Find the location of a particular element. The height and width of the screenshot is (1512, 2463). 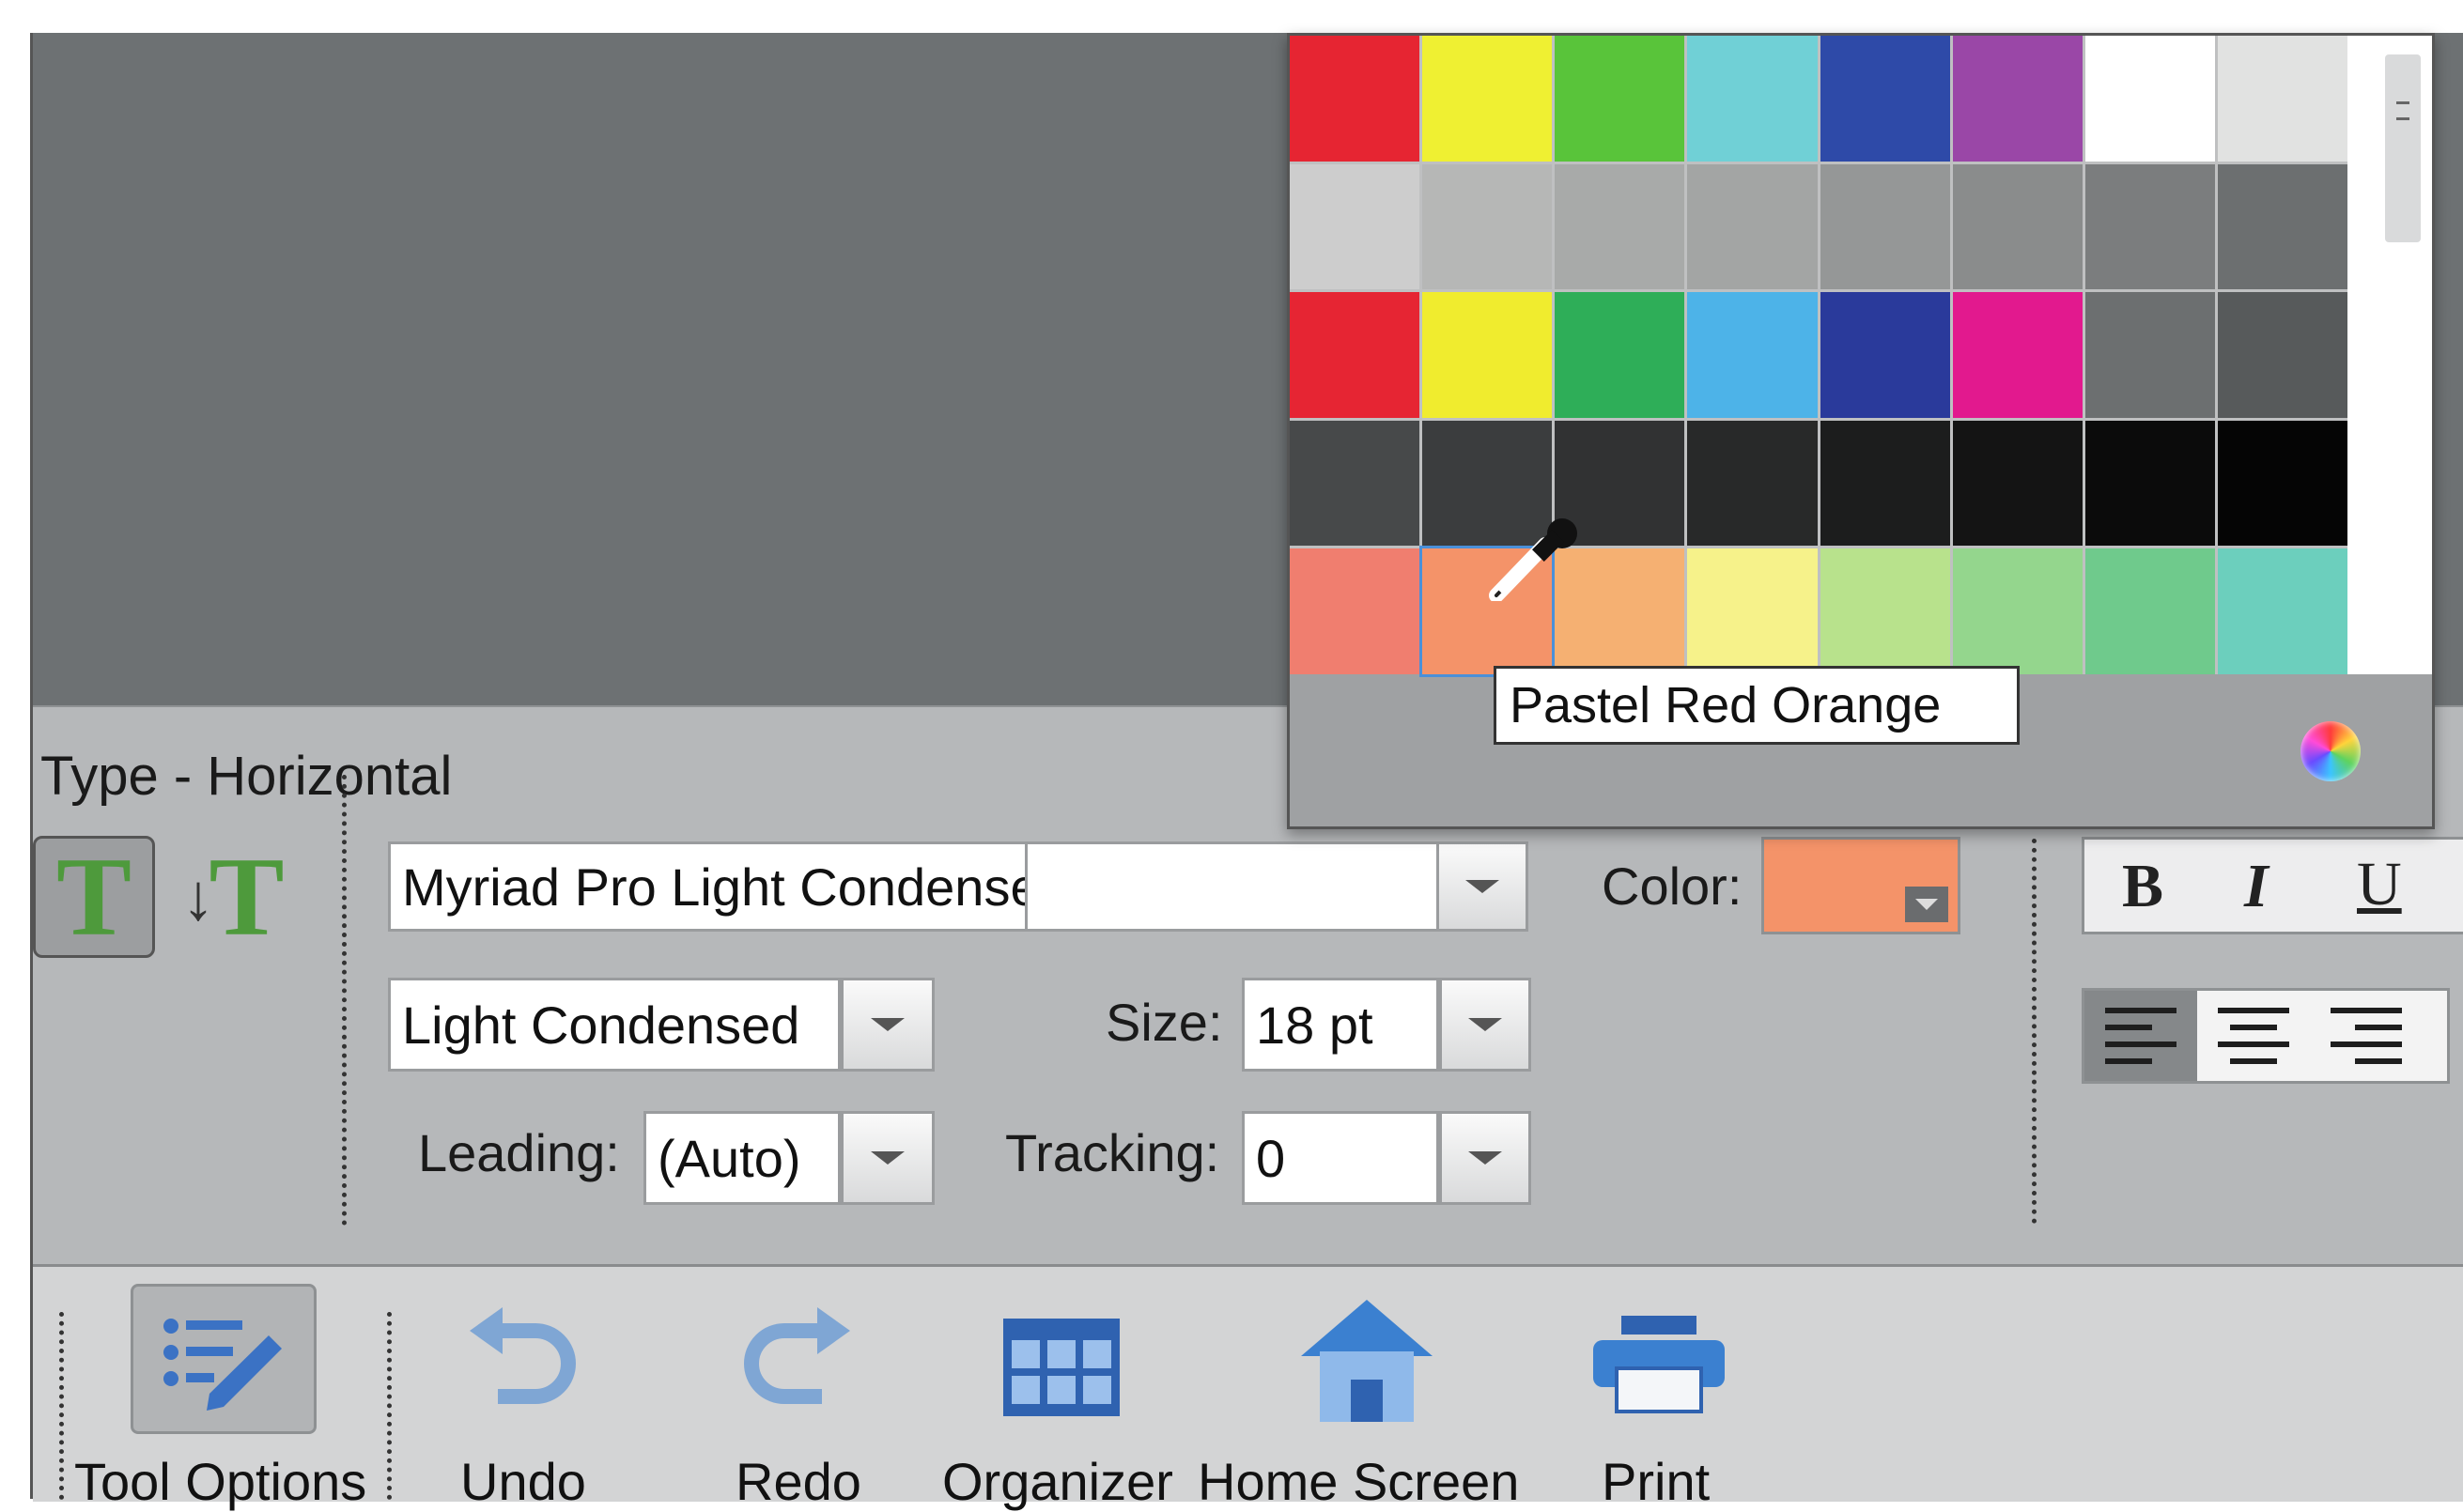

align-right-button is located at coordinates (2366, 1036).